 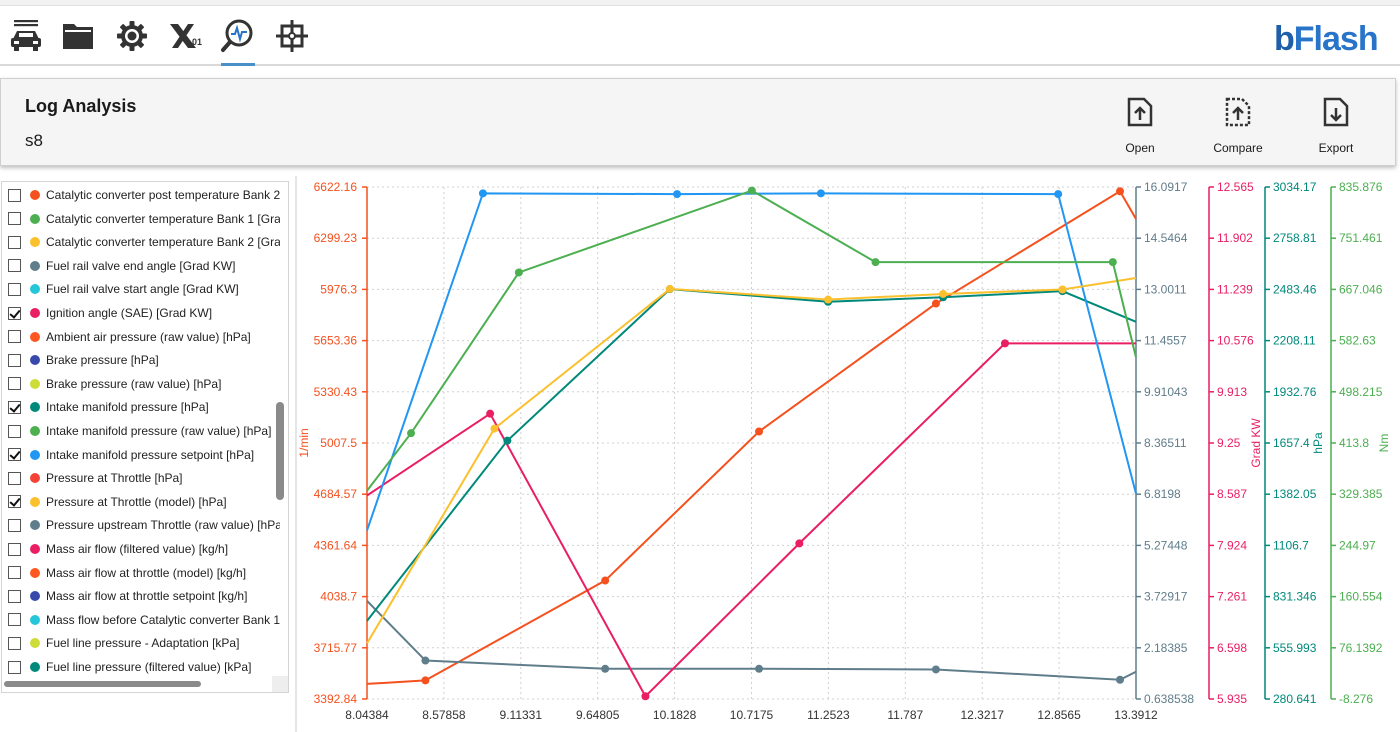 What do you see at coordinates (144, 643) in the screenshot?
I see `signal-row: Fuel line pressure - Adaptation [kPa]` at bounding box center [144, 643].